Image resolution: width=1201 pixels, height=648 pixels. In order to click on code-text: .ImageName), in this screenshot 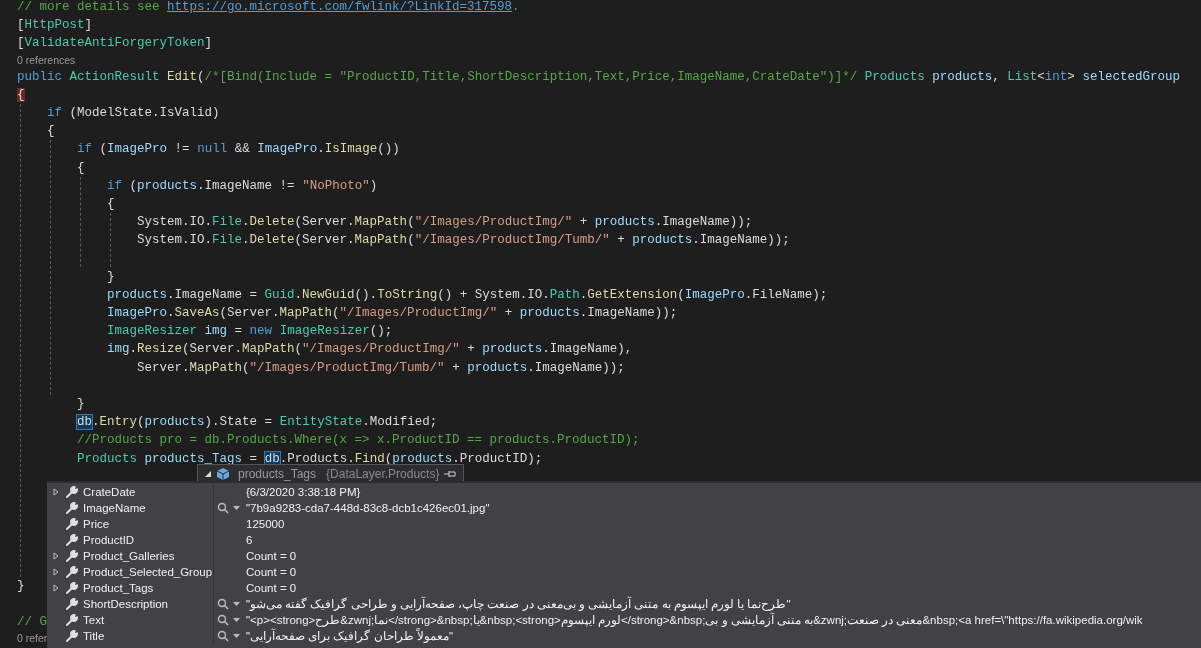, I will do `click(587, 349)`.